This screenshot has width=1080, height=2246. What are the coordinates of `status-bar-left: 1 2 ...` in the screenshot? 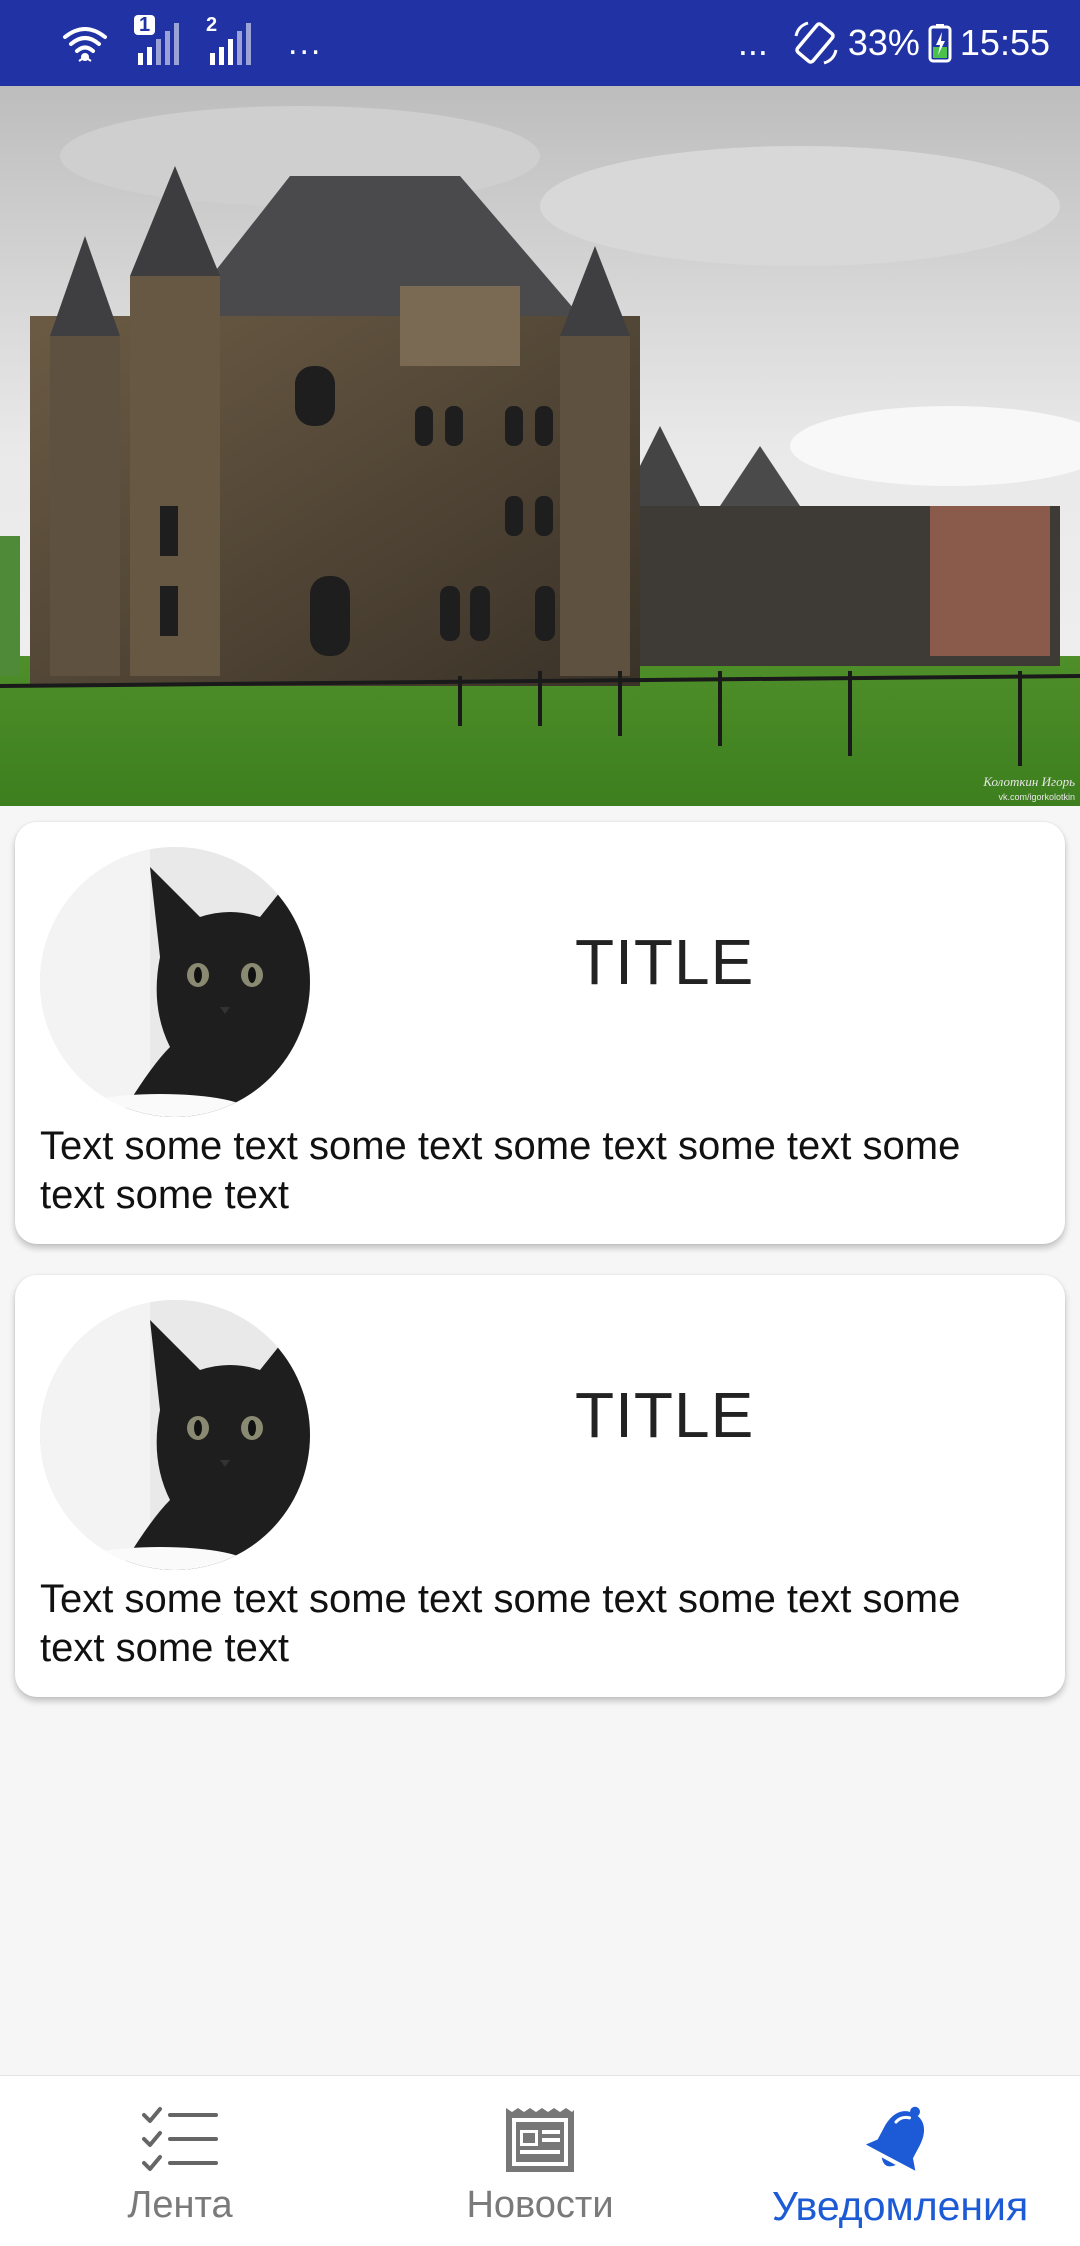 It's located at (192, 41).